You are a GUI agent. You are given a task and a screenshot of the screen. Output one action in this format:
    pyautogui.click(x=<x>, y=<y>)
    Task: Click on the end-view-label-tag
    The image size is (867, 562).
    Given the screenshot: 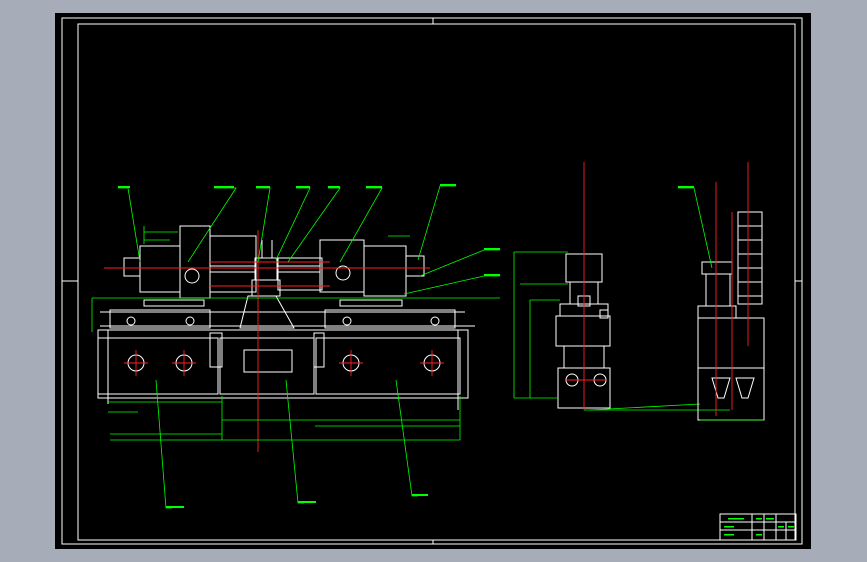 What is the action you would take?
    pyautogui.click(x=686, y=187)
    